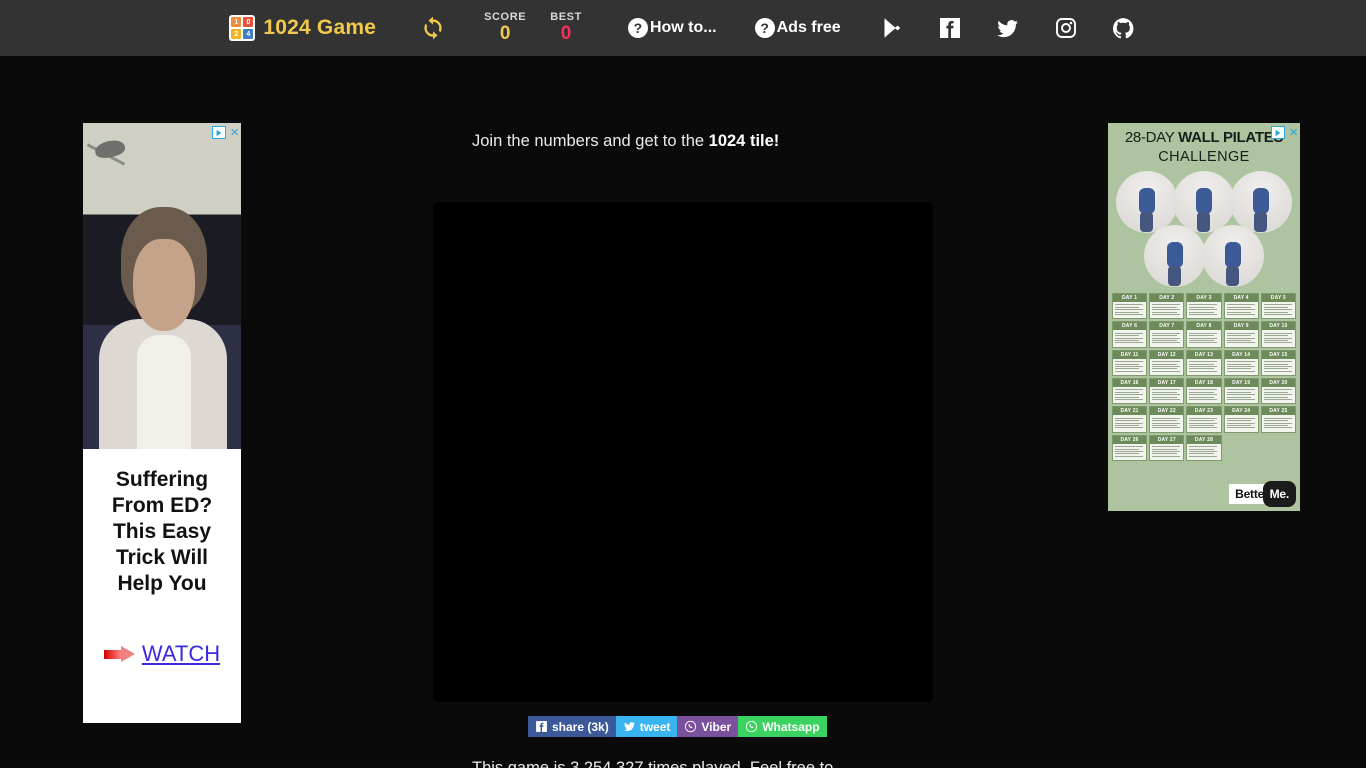  Describe the element at coordinates (1241, 326) in the screenshot. I see `day-card-title: DAY 9` at that location.